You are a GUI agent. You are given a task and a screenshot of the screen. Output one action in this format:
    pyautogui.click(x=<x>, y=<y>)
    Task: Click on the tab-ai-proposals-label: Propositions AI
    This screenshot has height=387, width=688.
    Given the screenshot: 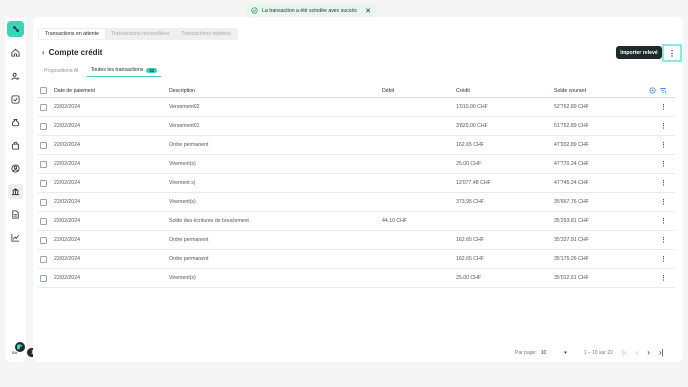 What is the action you would take?
    pyautogui.click(x=61, y=70)
    